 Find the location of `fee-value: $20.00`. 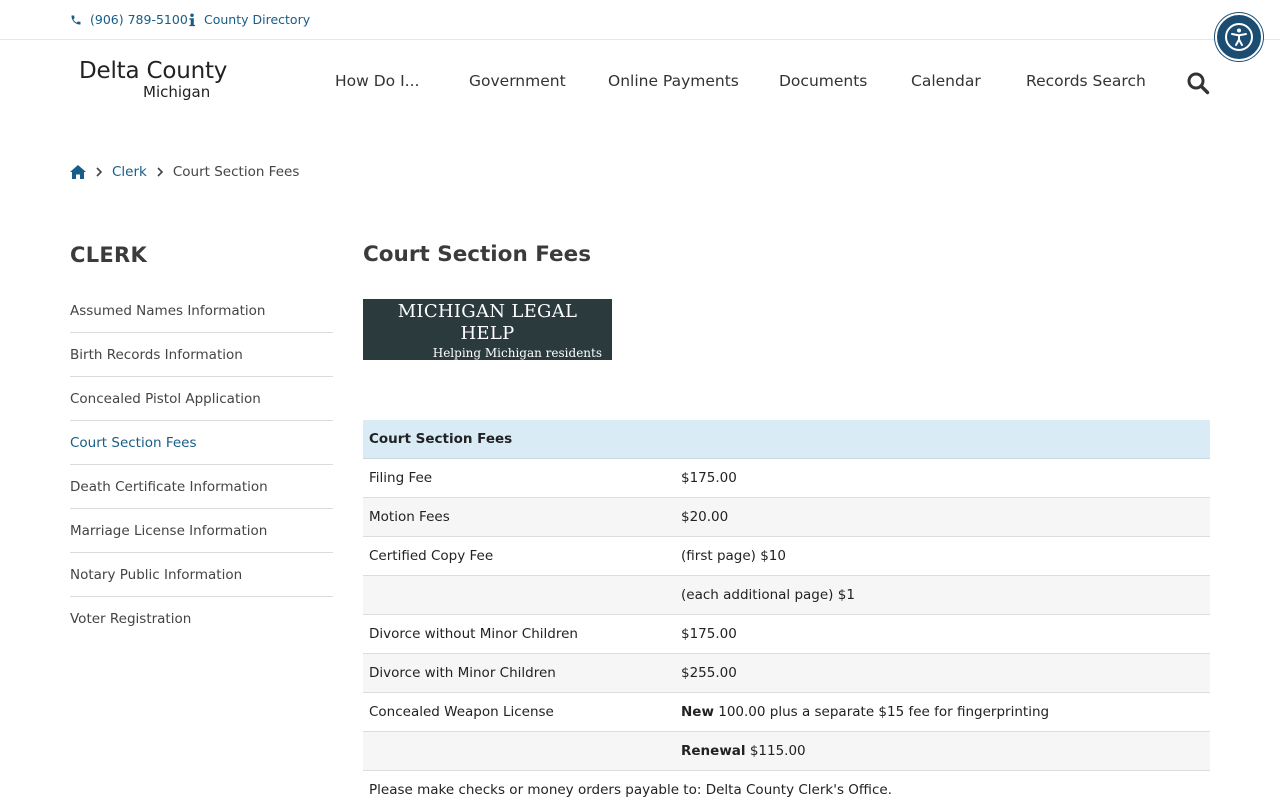

fee-value: $20.00 is located at coordinates (942, 517).